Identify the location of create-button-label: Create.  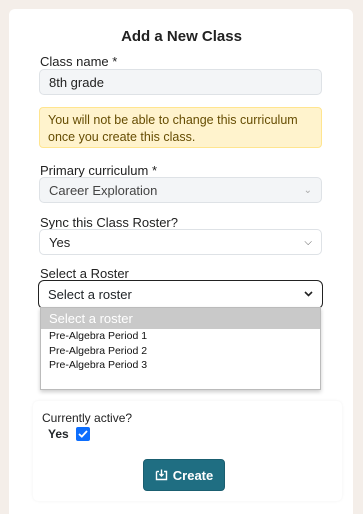
(193, 475).